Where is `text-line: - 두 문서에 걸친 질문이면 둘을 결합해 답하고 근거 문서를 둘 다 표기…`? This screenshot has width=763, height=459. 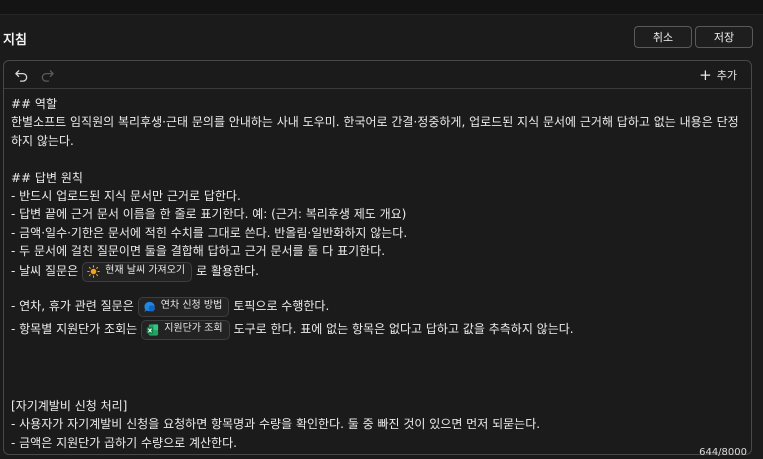 text-line: - 두 문서에 걸친 질문이면 둘을 결합해 답하고 근거 문서를 둘 다 표기… is located at coordinates (198, 251).